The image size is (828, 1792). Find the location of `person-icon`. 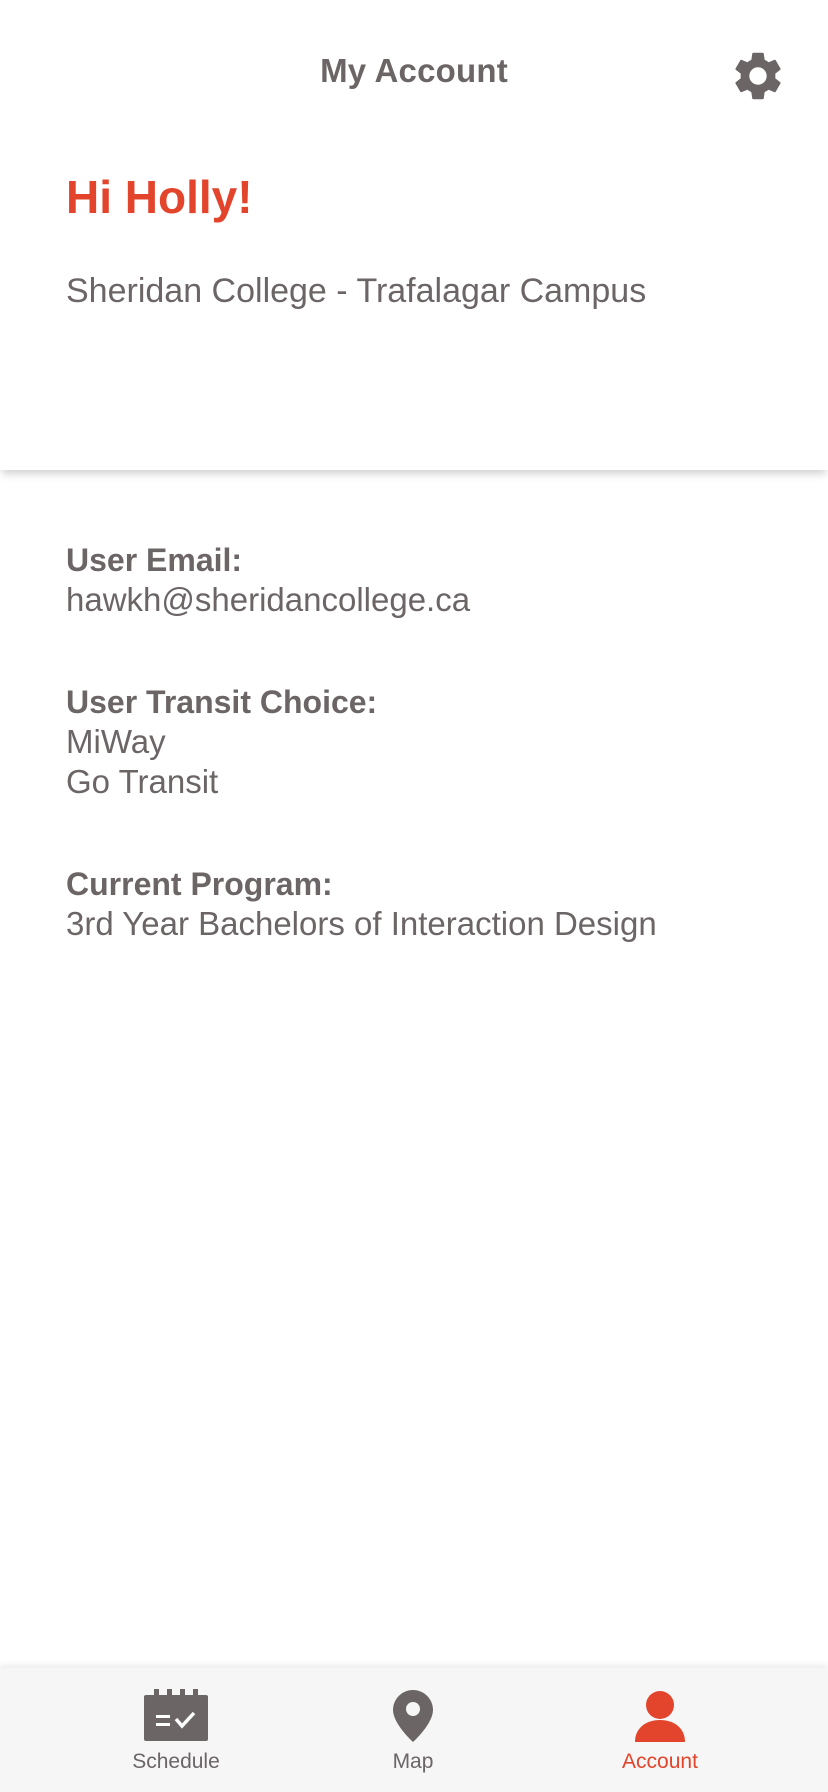

person-icon is located at coordinates (660, 1716).